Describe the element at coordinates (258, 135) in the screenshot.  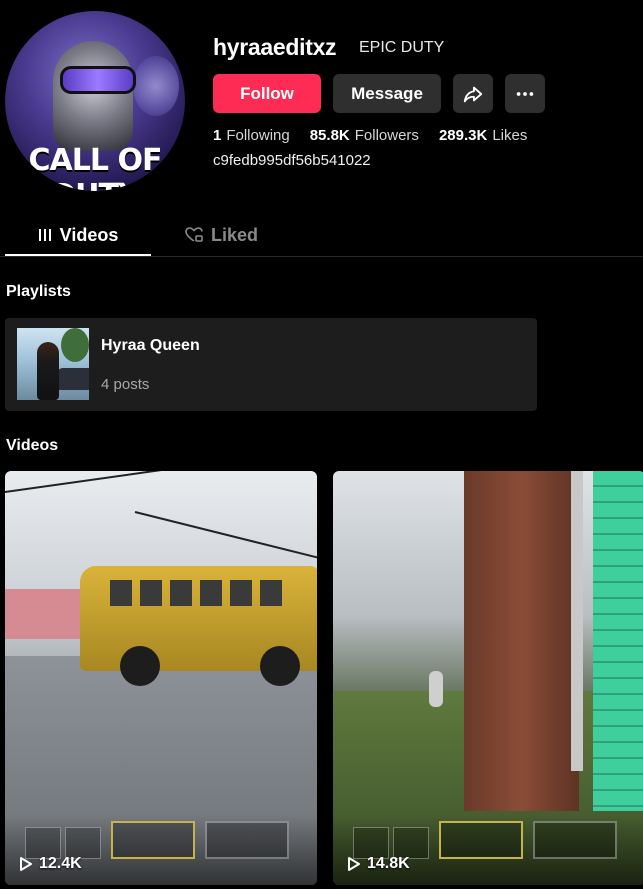
I see `following-label: Following` at that location.